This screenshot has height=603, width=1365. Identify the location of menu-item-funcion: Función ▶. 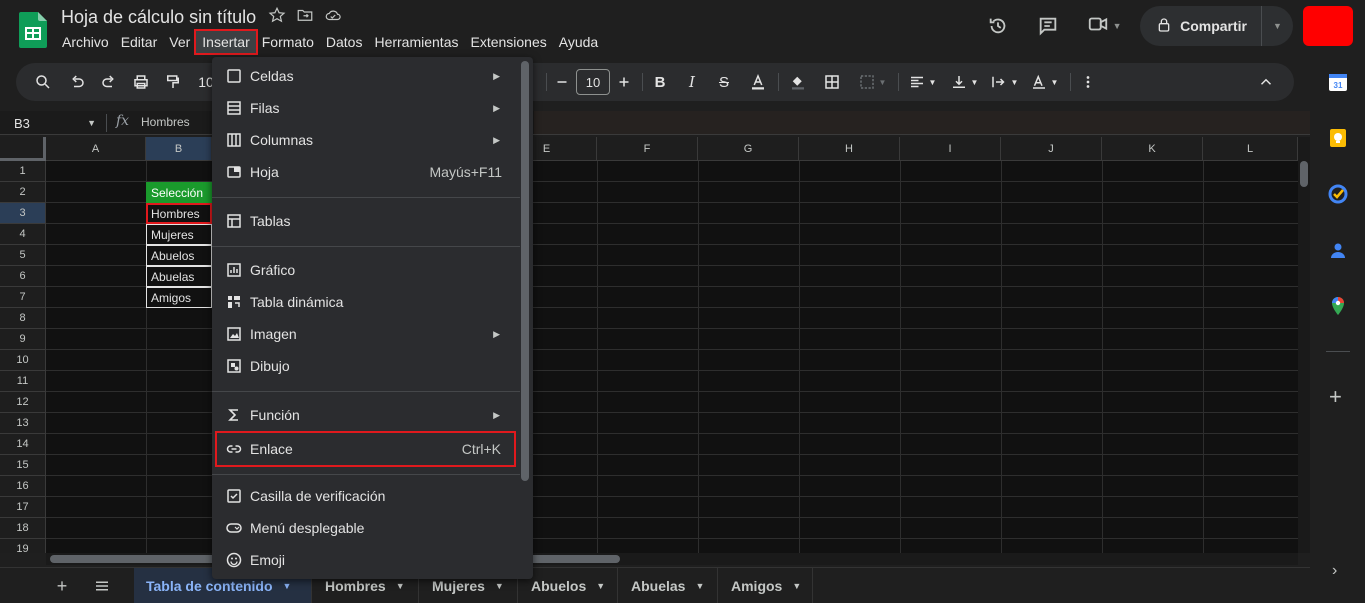
(366, 415).